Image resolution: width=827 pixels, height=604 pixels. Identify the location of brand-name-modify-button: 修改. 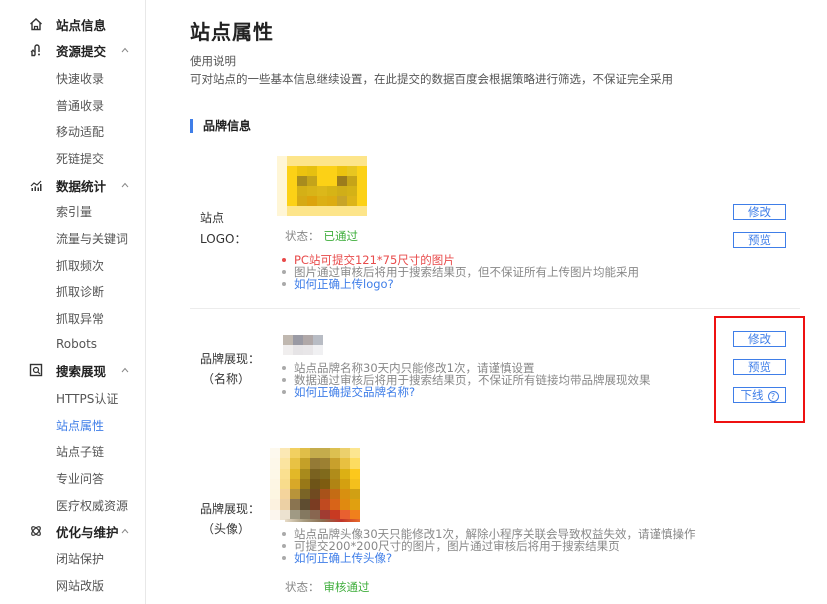
(759, 339).